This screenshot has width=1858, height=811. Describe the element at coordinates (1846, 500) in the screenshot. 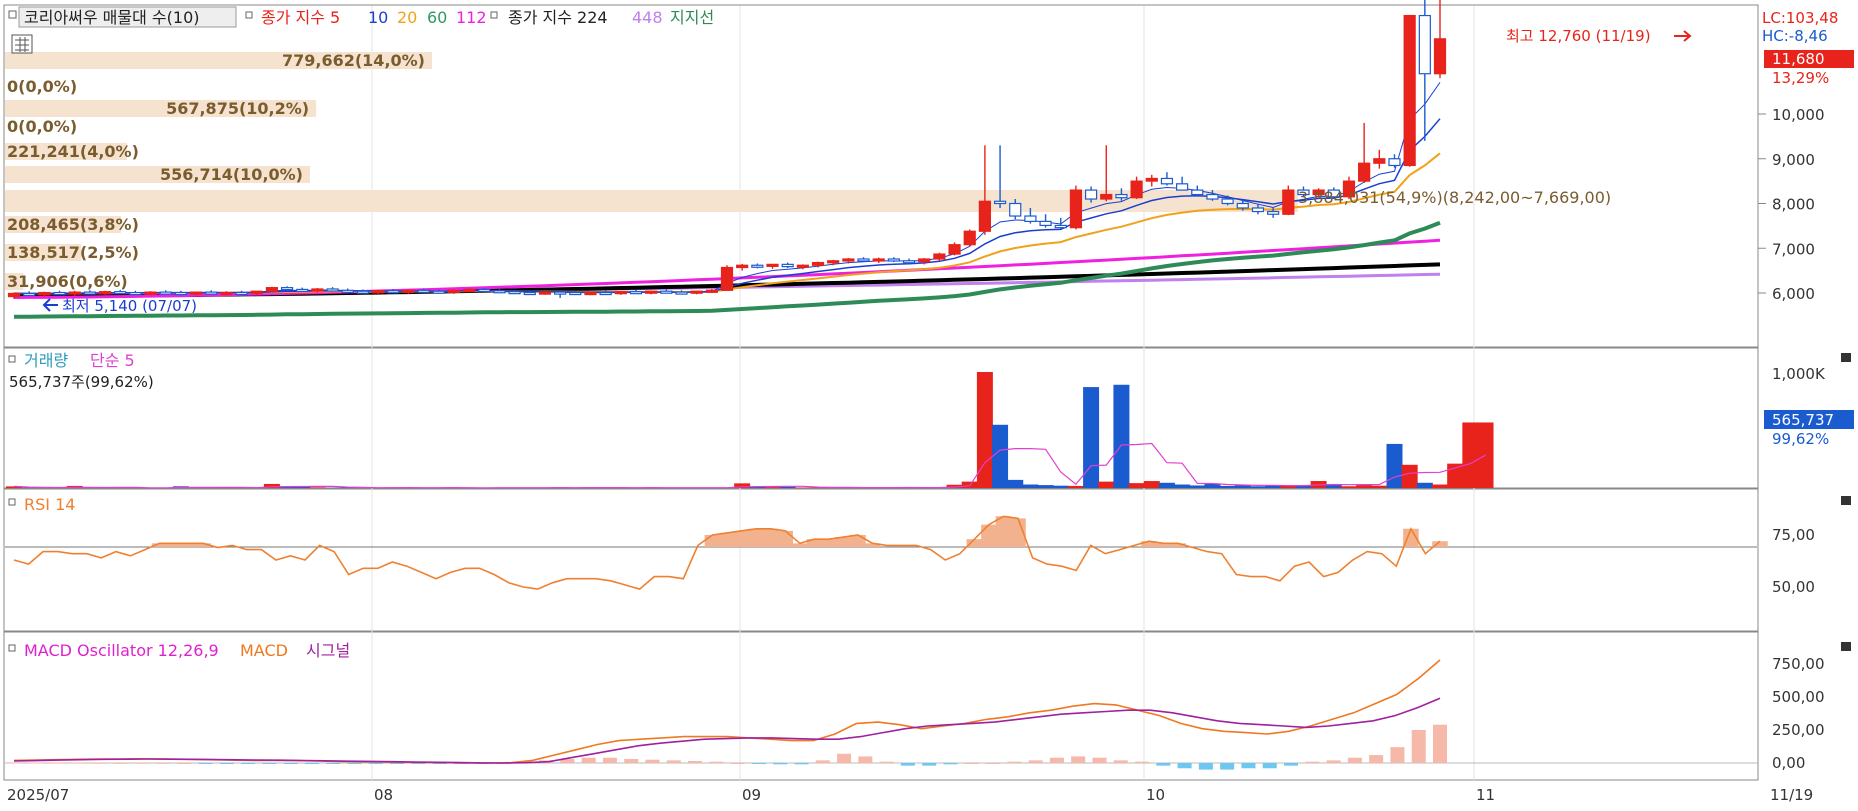

I see `rsi-close-icon` at that location.